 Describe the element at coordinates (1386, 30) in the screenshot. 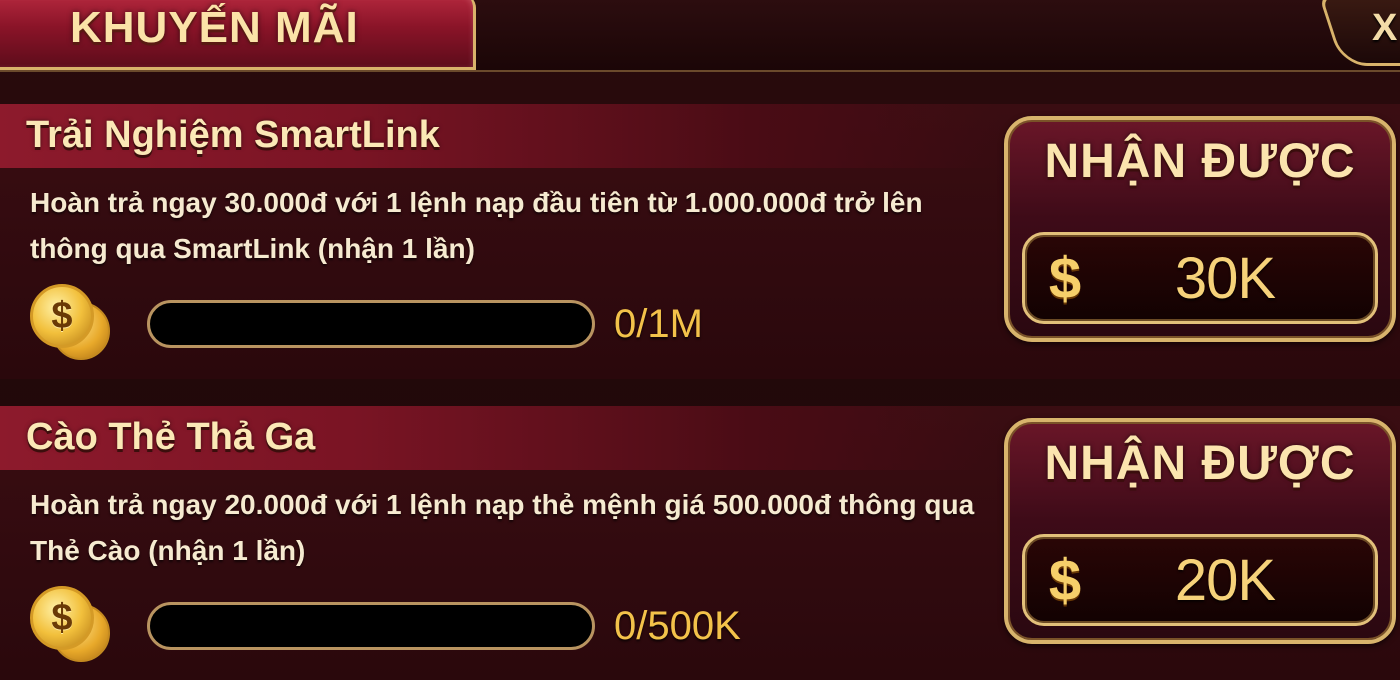

I see `close-icon: X` at that location.